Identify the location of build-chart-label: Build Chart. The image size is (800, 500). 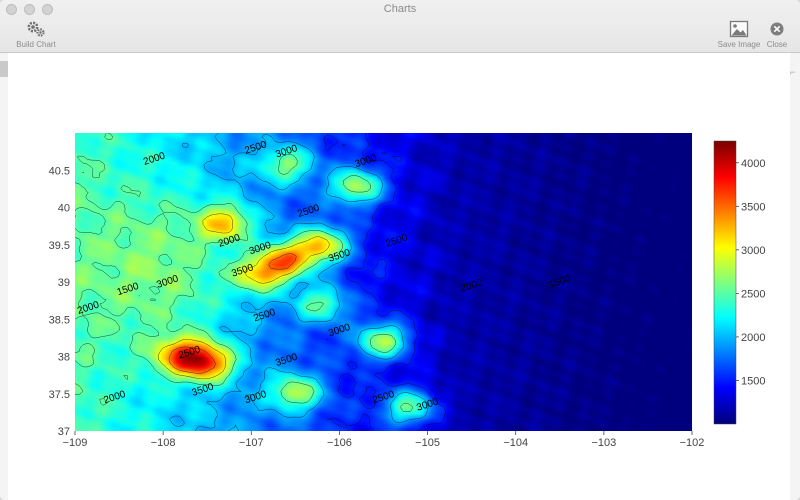
(36, 44).